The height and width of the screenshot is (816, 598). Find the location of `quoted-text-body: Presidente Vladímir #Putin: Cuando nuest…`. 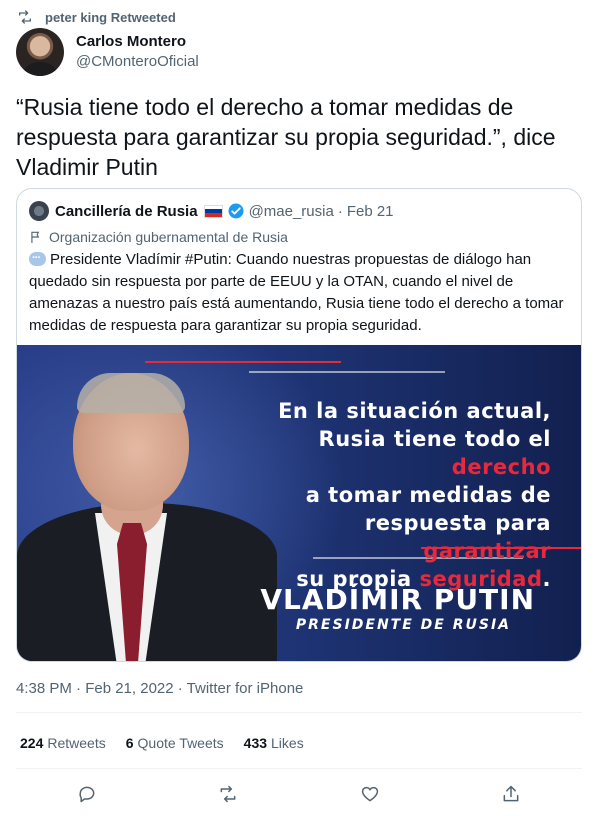

quoted-text-body: Presidente Vladímir #Putin: Cuando nuest… is located at coordinates (296, 292).